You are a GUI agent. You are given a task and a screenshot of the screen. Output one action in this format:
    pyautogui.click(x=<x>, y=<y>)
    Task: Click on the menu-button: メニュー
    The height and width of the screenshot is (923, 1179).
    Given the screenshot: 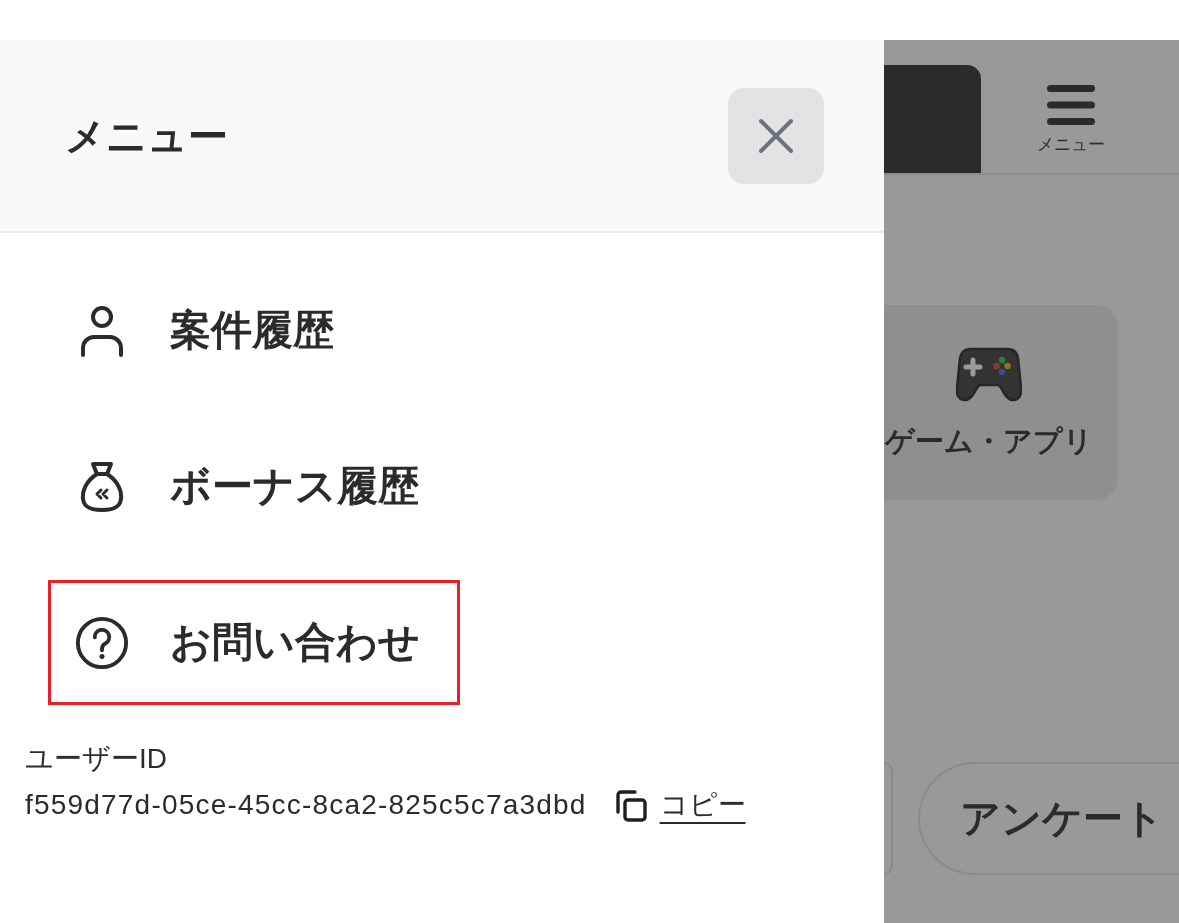 What is the action you would take?
    pyautogui.click(x=1071, y=106)
    